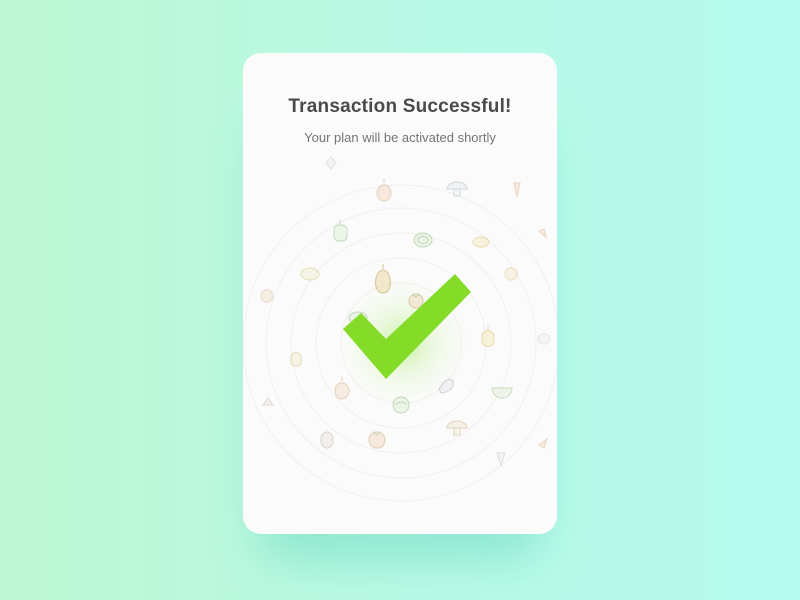  Describe the element at coordinates (400, 106) in the screenshot. I see `success-title: Transaction Successful!` at that location.